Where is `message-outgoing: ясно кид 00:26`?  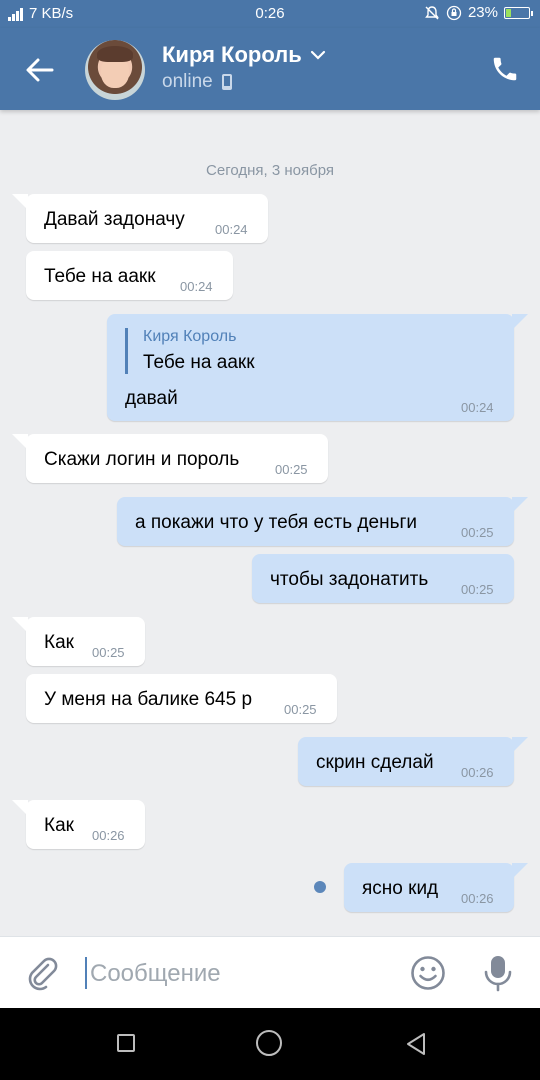
message-outgoing: ясно кид 00:26 is located at coordinates (436, 887).